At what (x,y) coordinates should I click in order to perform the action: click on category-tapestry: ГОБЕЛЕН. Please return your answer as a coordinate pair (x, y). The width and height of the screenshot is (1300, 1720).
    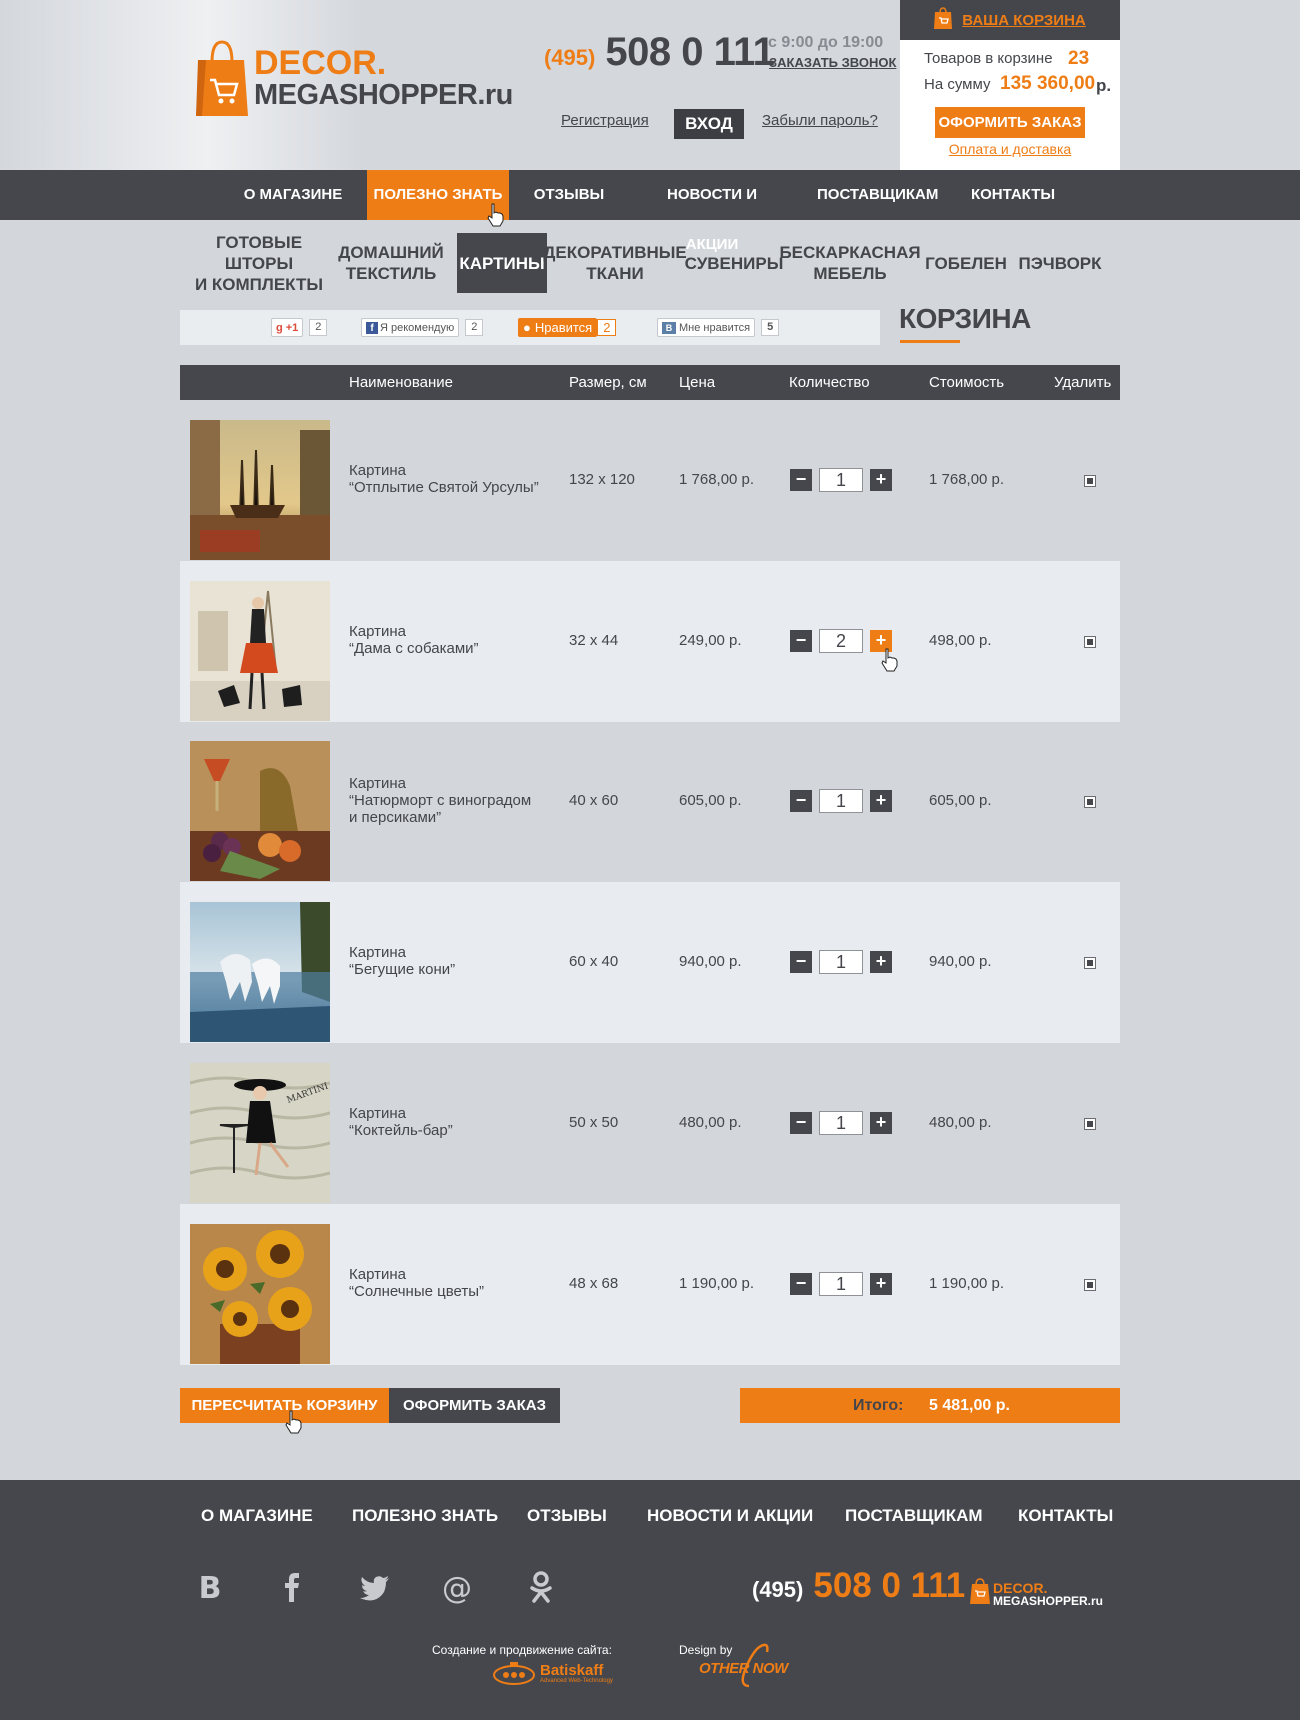
    Looking at the image, I should click on (966, 263).